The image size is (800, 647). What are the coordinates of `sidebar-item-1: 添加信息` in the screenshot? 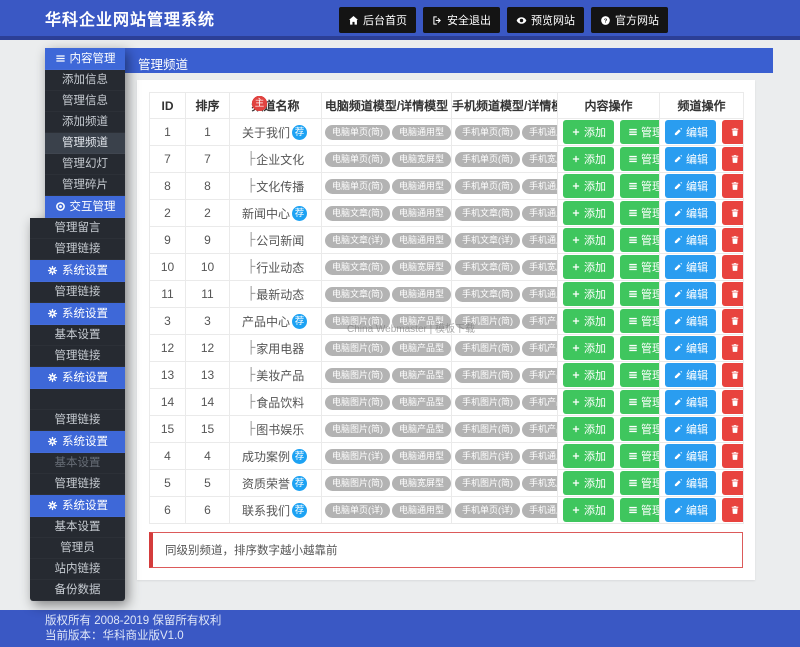 It's located at (85, 80).